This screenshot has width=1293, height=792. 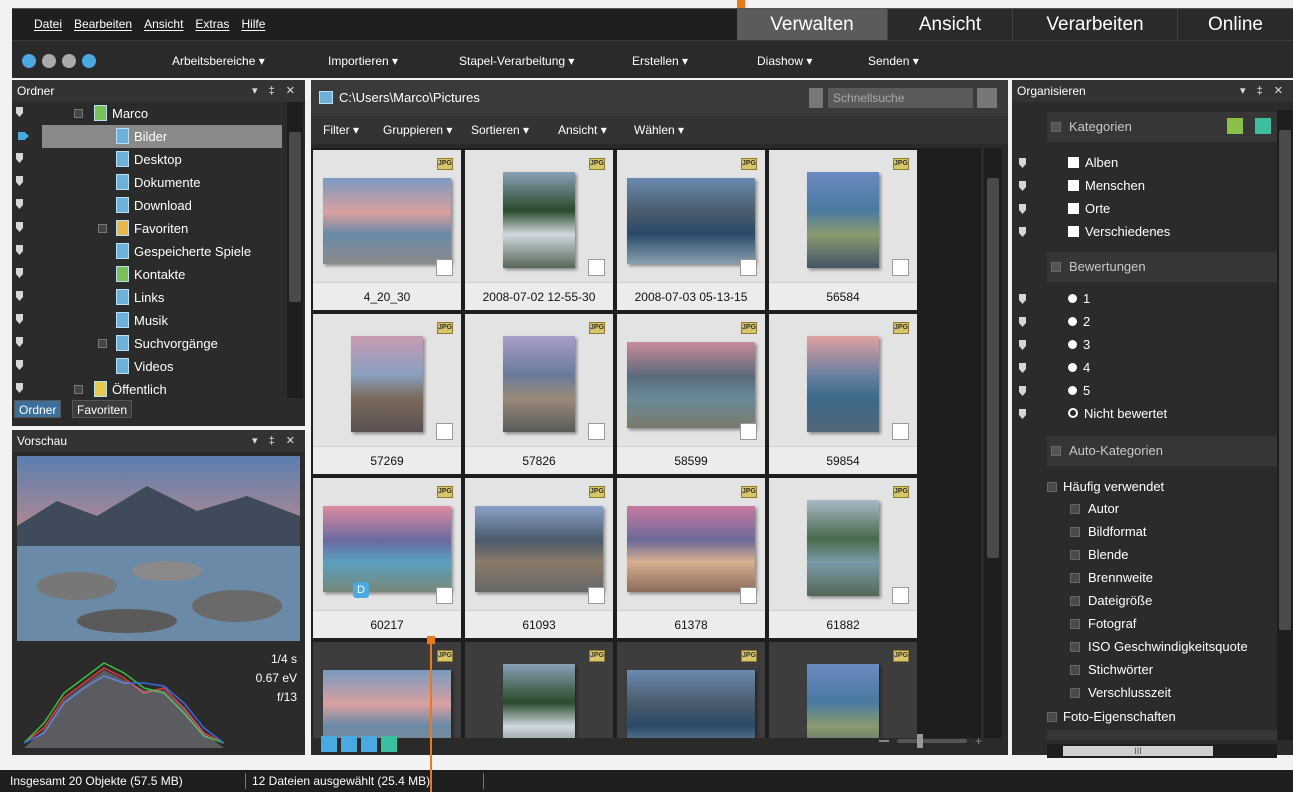 What do you see at coordinates (69, 61) in the screenshot?
I see `forward-icon` at bounding box center [69, 61].